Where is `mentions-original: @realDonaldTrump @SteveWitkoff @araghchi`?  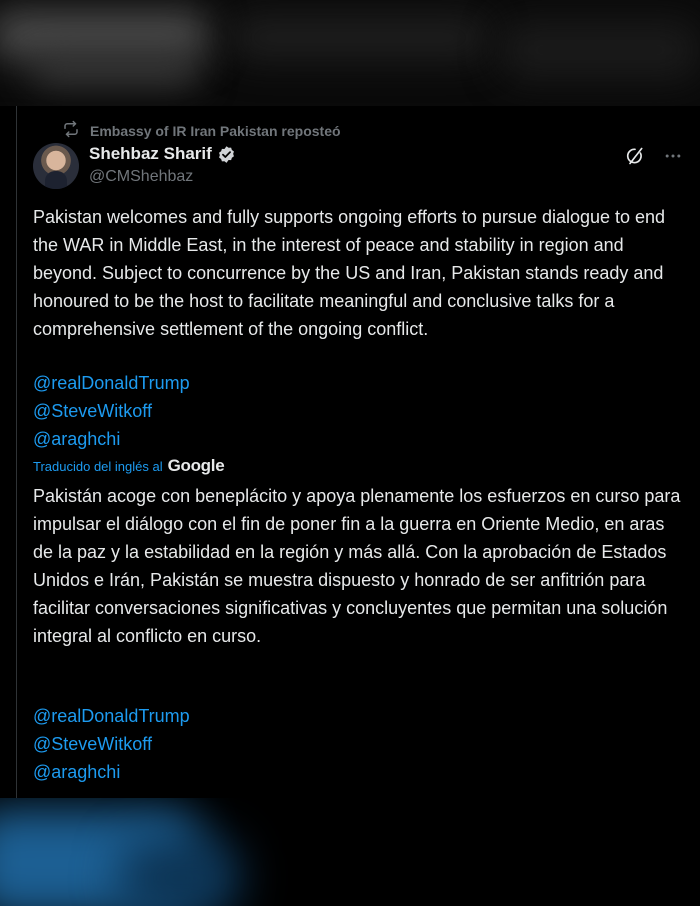 mentions-original: @realDonaldTrump @SteveWitkoff @araghchi is located at coordinates (111, 411).